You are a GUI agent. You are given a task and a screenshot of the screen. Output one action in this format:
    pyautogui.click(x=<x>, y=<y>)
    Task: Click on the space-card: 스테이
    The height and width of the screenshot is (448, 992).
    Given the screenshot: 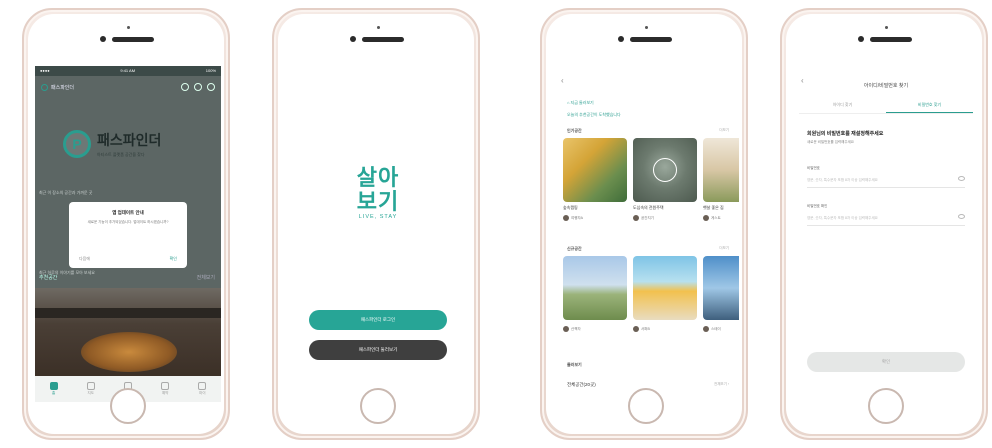 What is the action you would take?
    pyautogui.click(x=721, y=294)
    